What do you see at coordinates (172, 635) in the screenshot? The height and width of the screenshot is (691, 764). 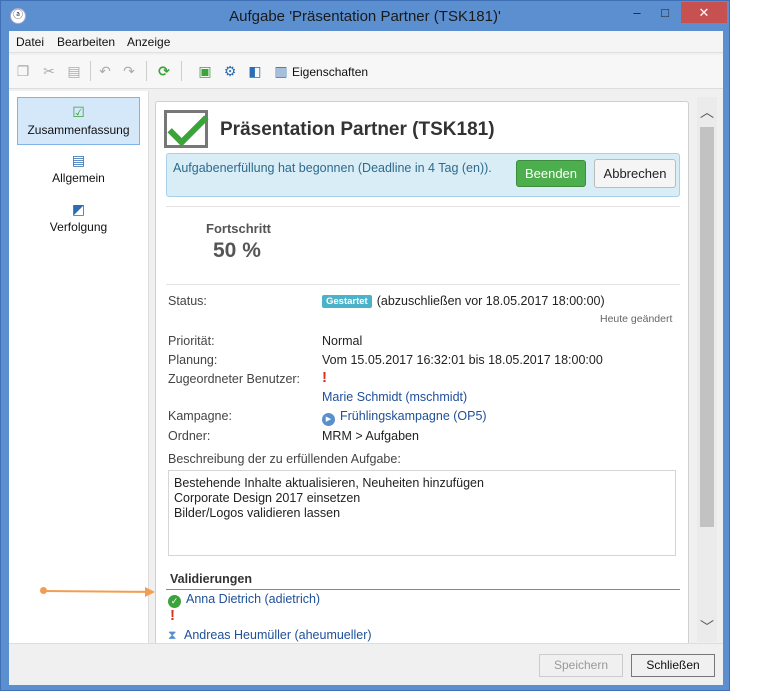 I see `hourglass-icon: ⧗` at bounding box center [172, 635].